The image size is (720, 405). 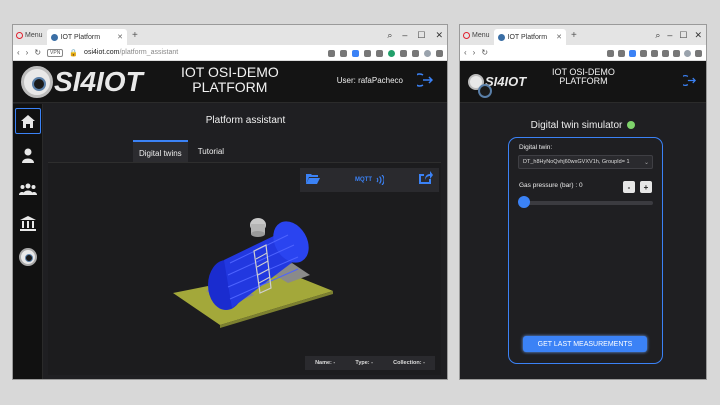 What do you see at coordinates (646, 162) in the screenshot?
I see `chevron-down-icon: ⌄` at bounding box center [646, 162].